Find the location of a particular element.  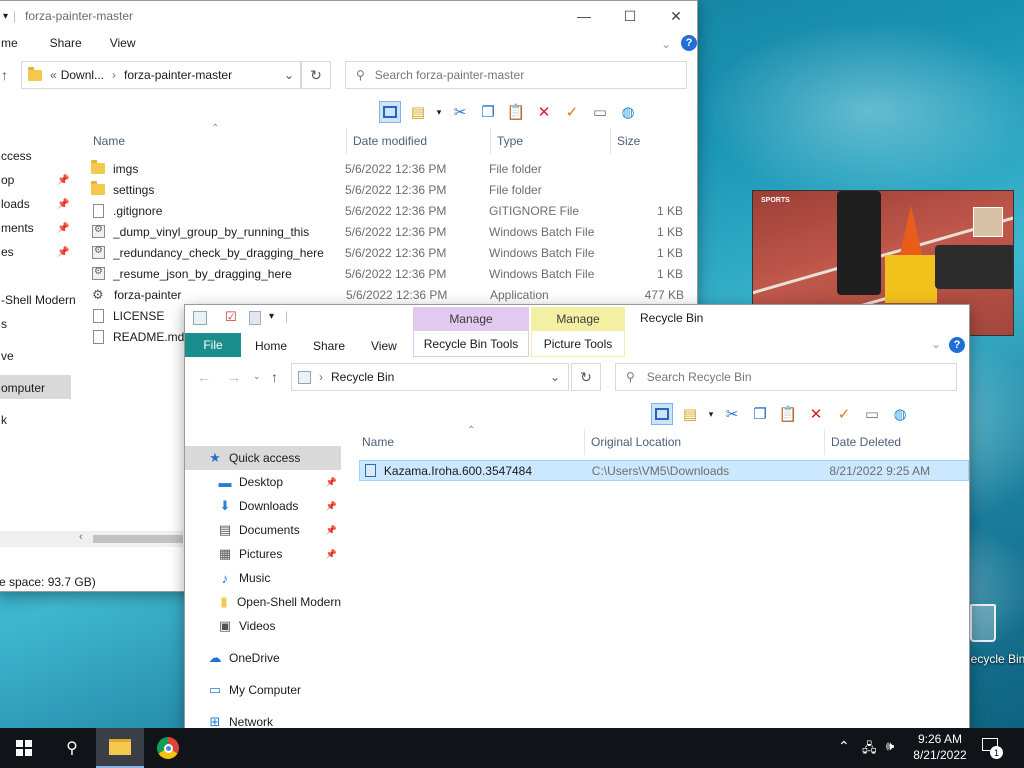

nav-item-desktop: ▬ Desktop 📌 is located at coordinates (263, 482).